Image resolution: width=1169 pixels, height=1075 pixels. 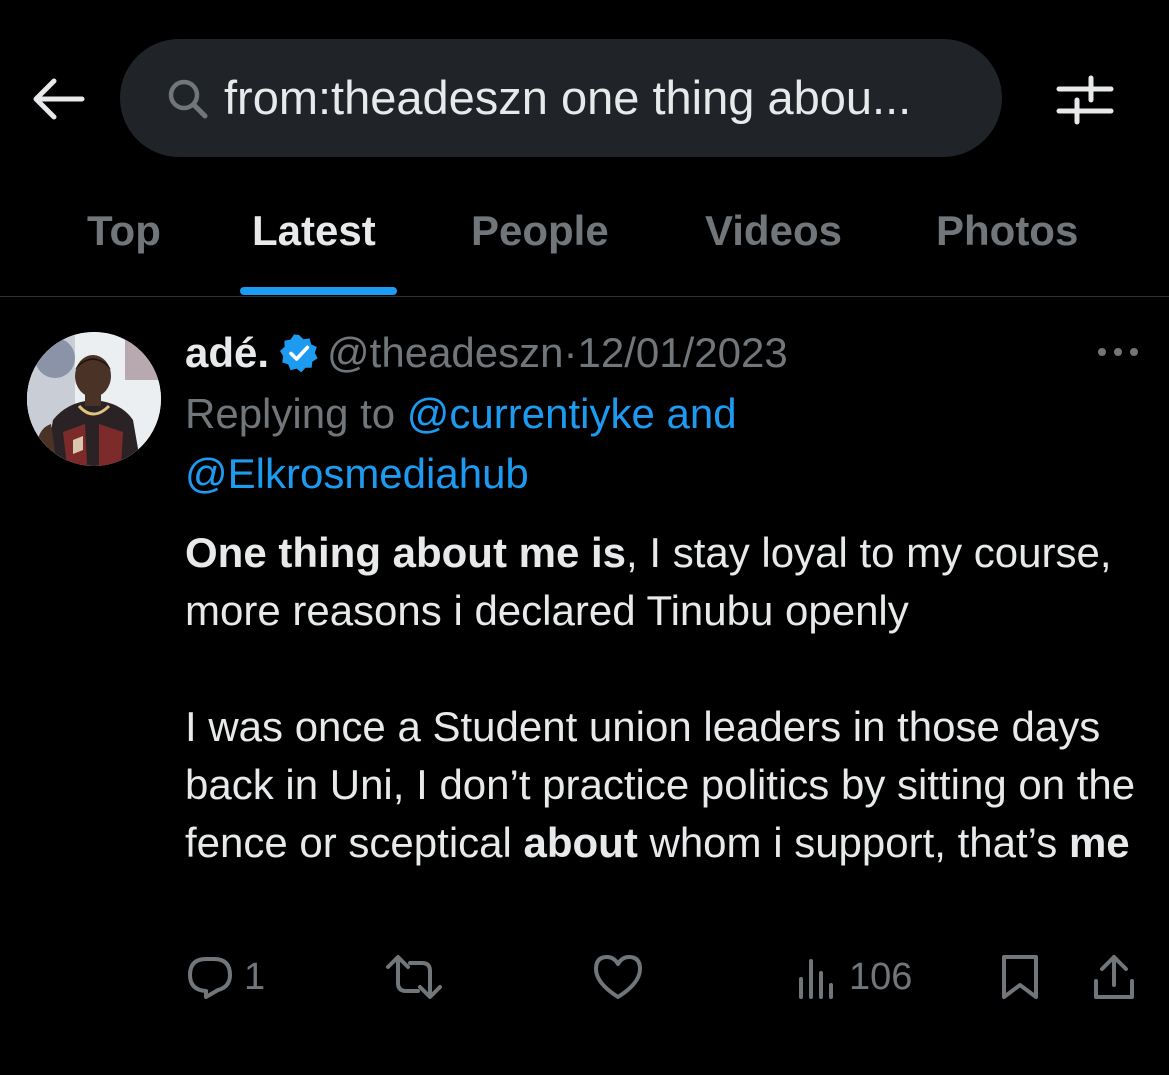 What do you see at coordinates (188, 99) in the screenshot?
I see `search-icon` at bounding box center [188, 99].